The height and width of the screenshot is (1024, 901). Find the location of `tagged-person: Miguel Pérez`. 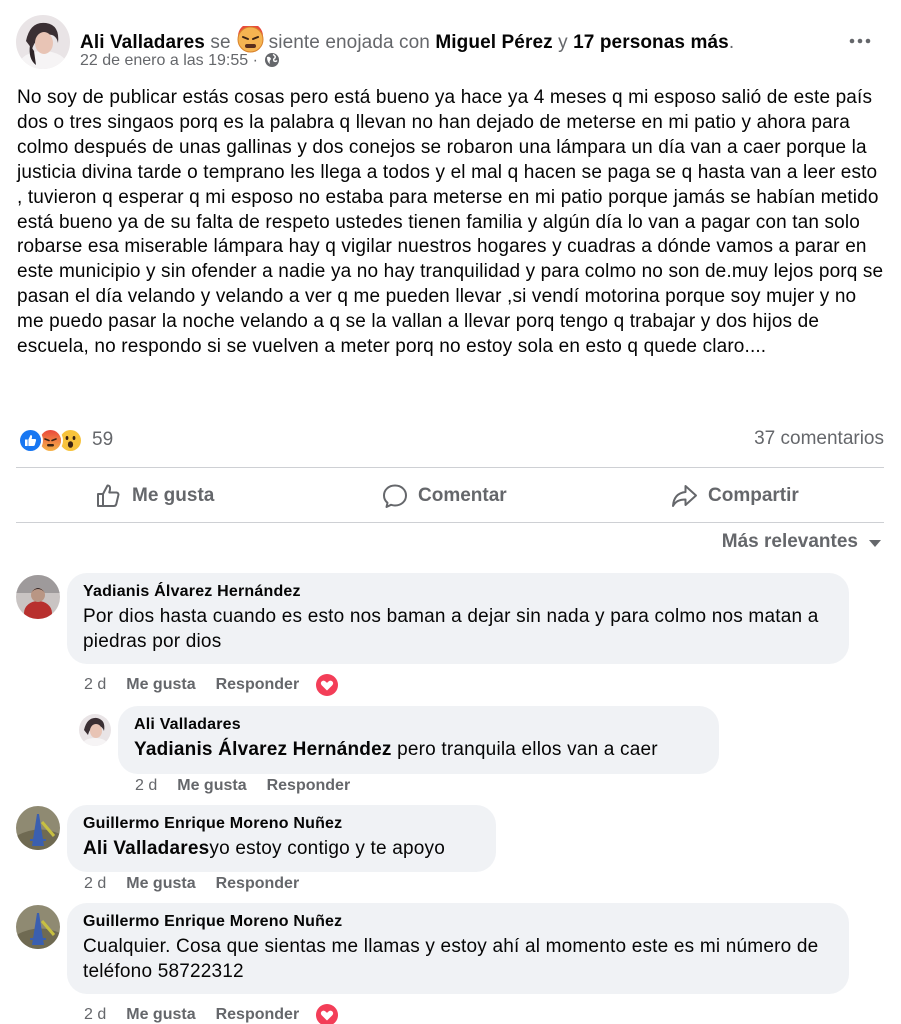

tagged-person: Miguel Pérez is located at coordinates (493, 42).